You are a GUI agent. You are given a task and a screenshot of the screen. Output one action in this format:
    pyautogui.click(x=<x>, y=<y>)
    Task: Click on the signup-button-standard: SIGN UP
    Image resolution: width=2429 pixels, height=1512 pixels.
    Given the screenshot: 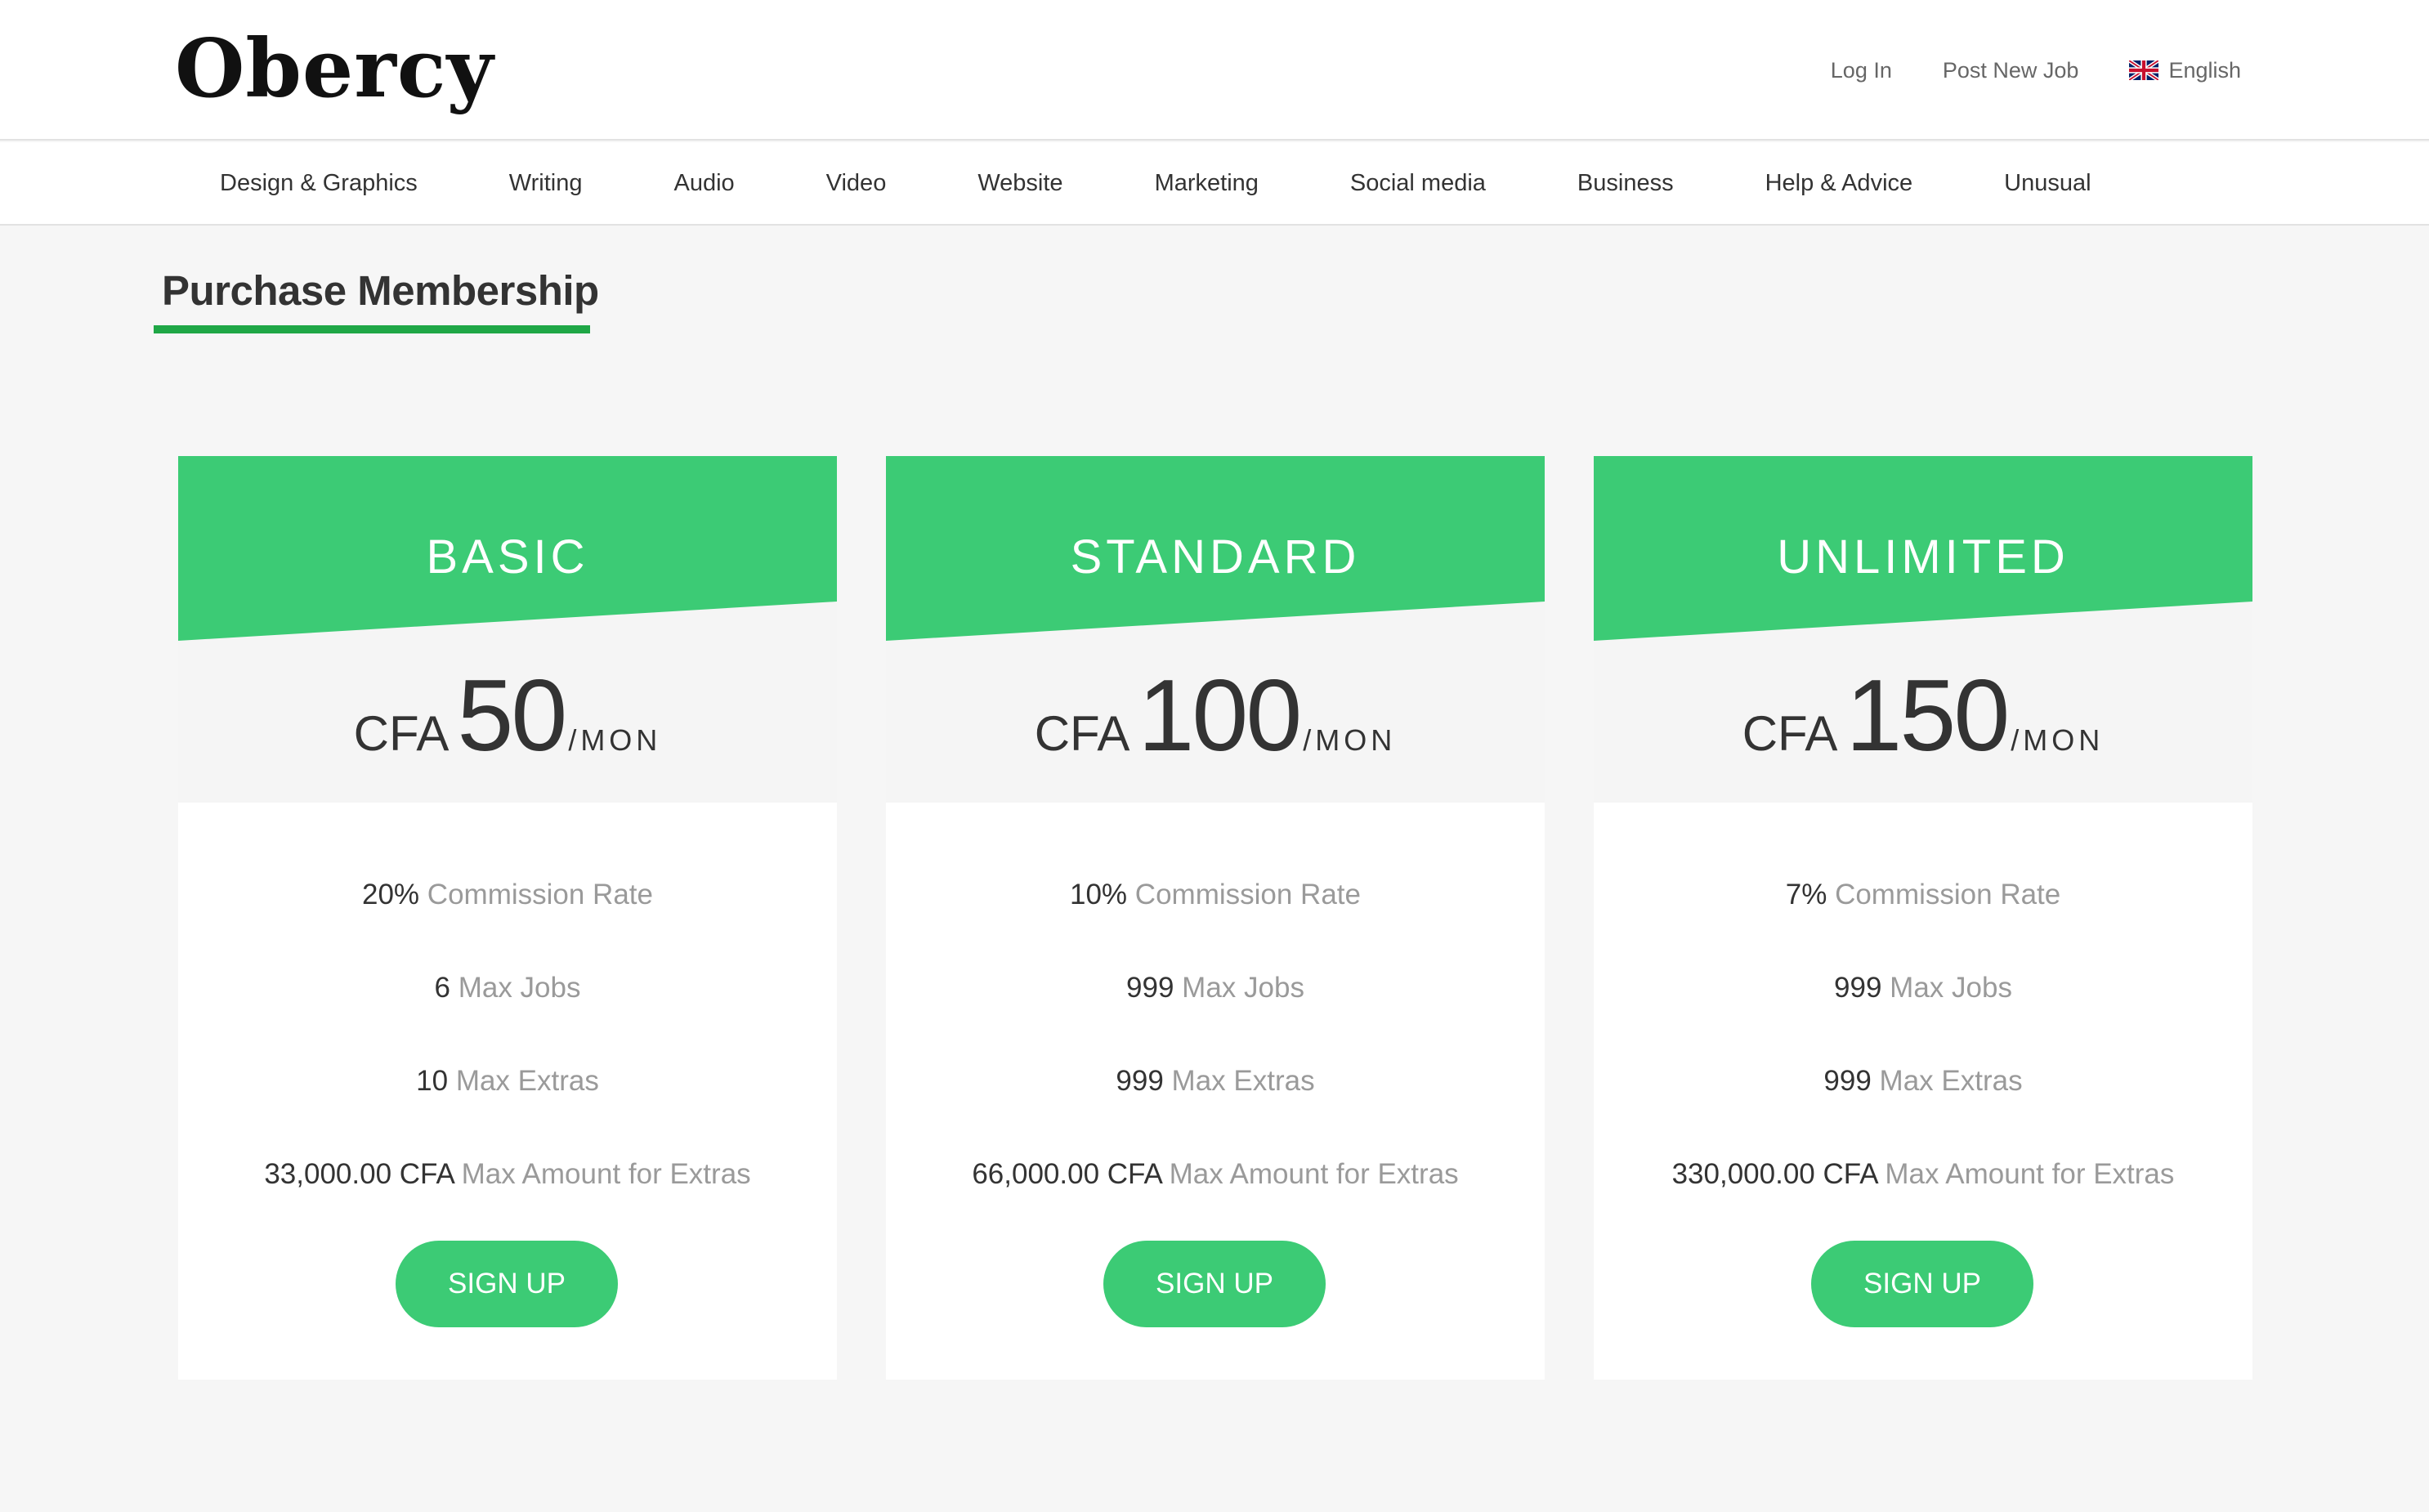 What is the action you would take?
    pyautogui.click(x=1214, y=1284)
    